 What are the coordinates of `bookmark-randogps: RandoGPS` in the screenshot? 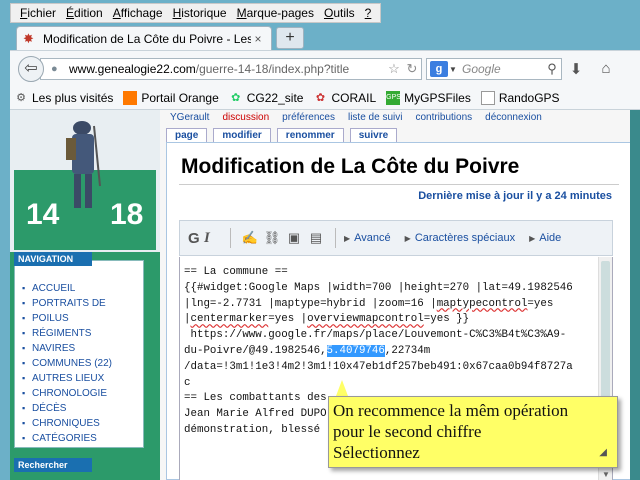 It's located at (520, 97).